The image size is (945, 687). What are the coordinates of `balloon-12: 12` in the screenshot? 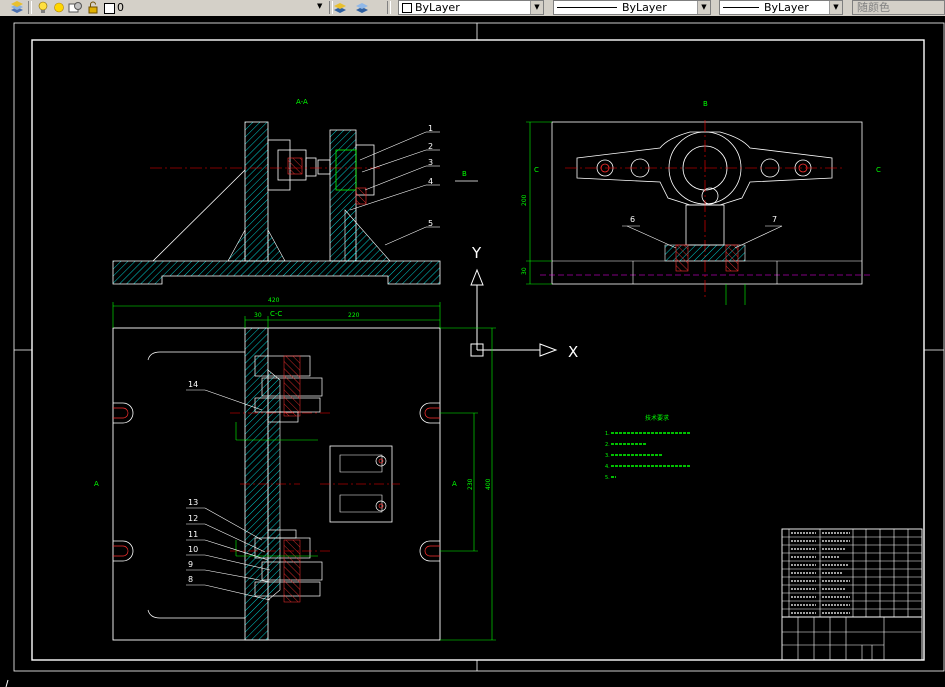 It's located at (193, 518).